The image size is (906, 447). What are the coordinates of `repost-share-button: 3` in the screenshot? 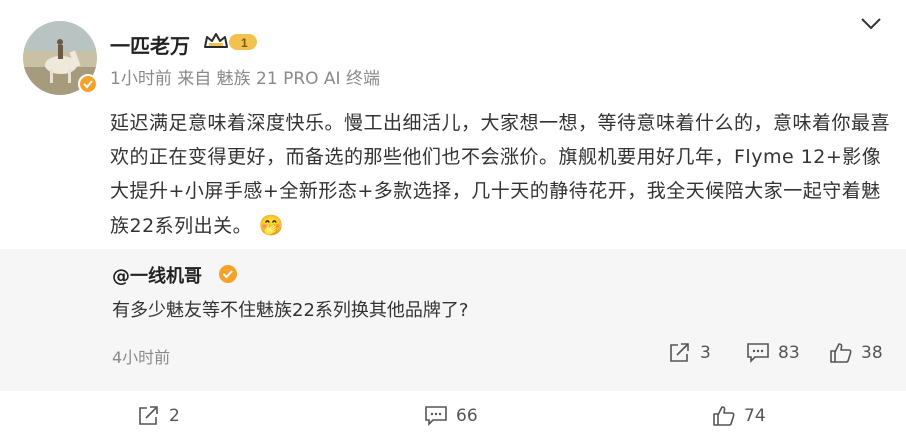 It's located at (689, 353).